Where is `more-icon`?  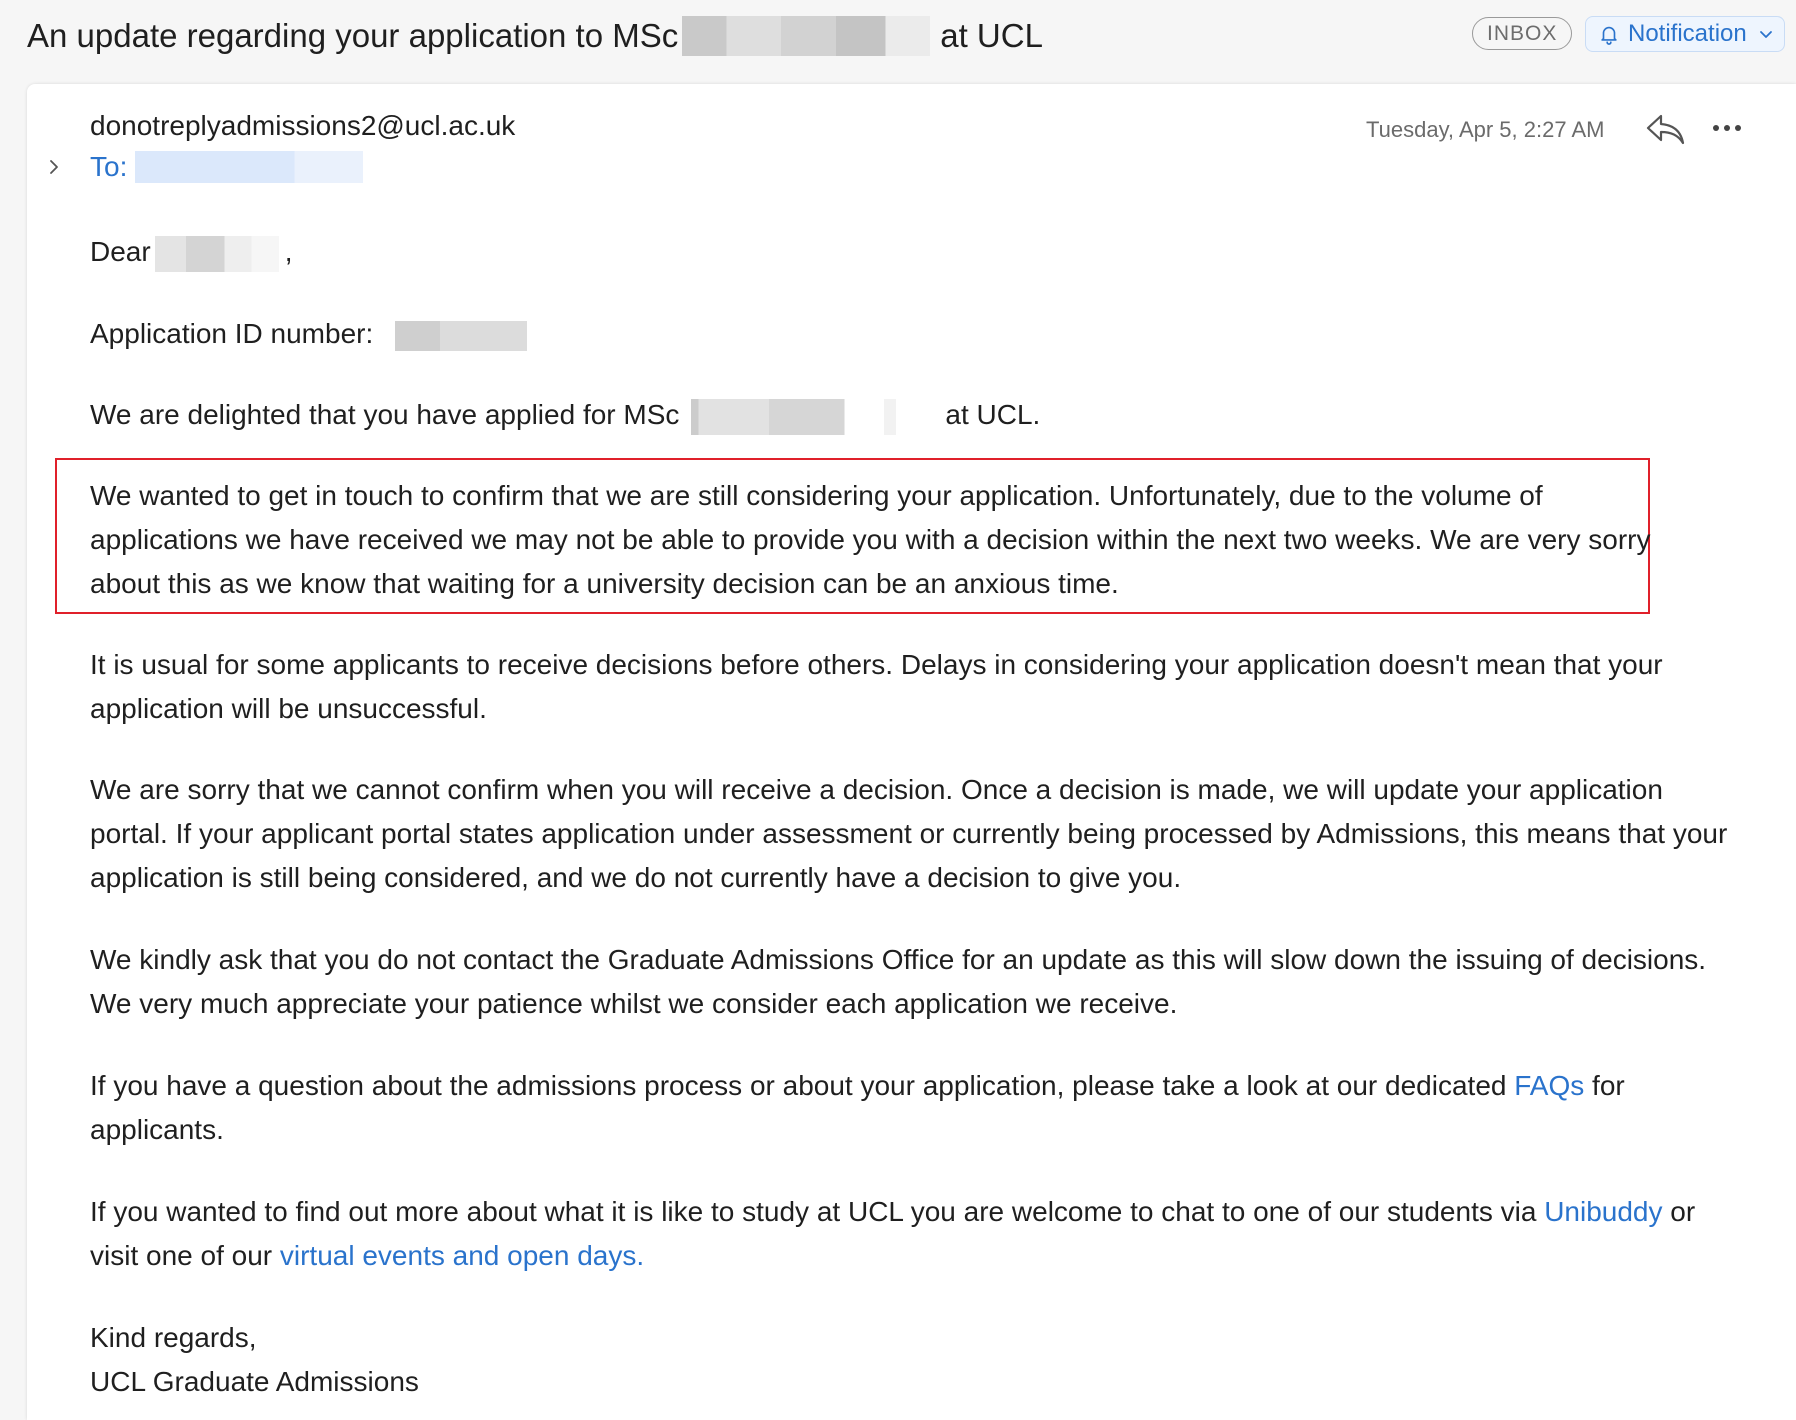 more-icon is located at coordinates (1727, 128).